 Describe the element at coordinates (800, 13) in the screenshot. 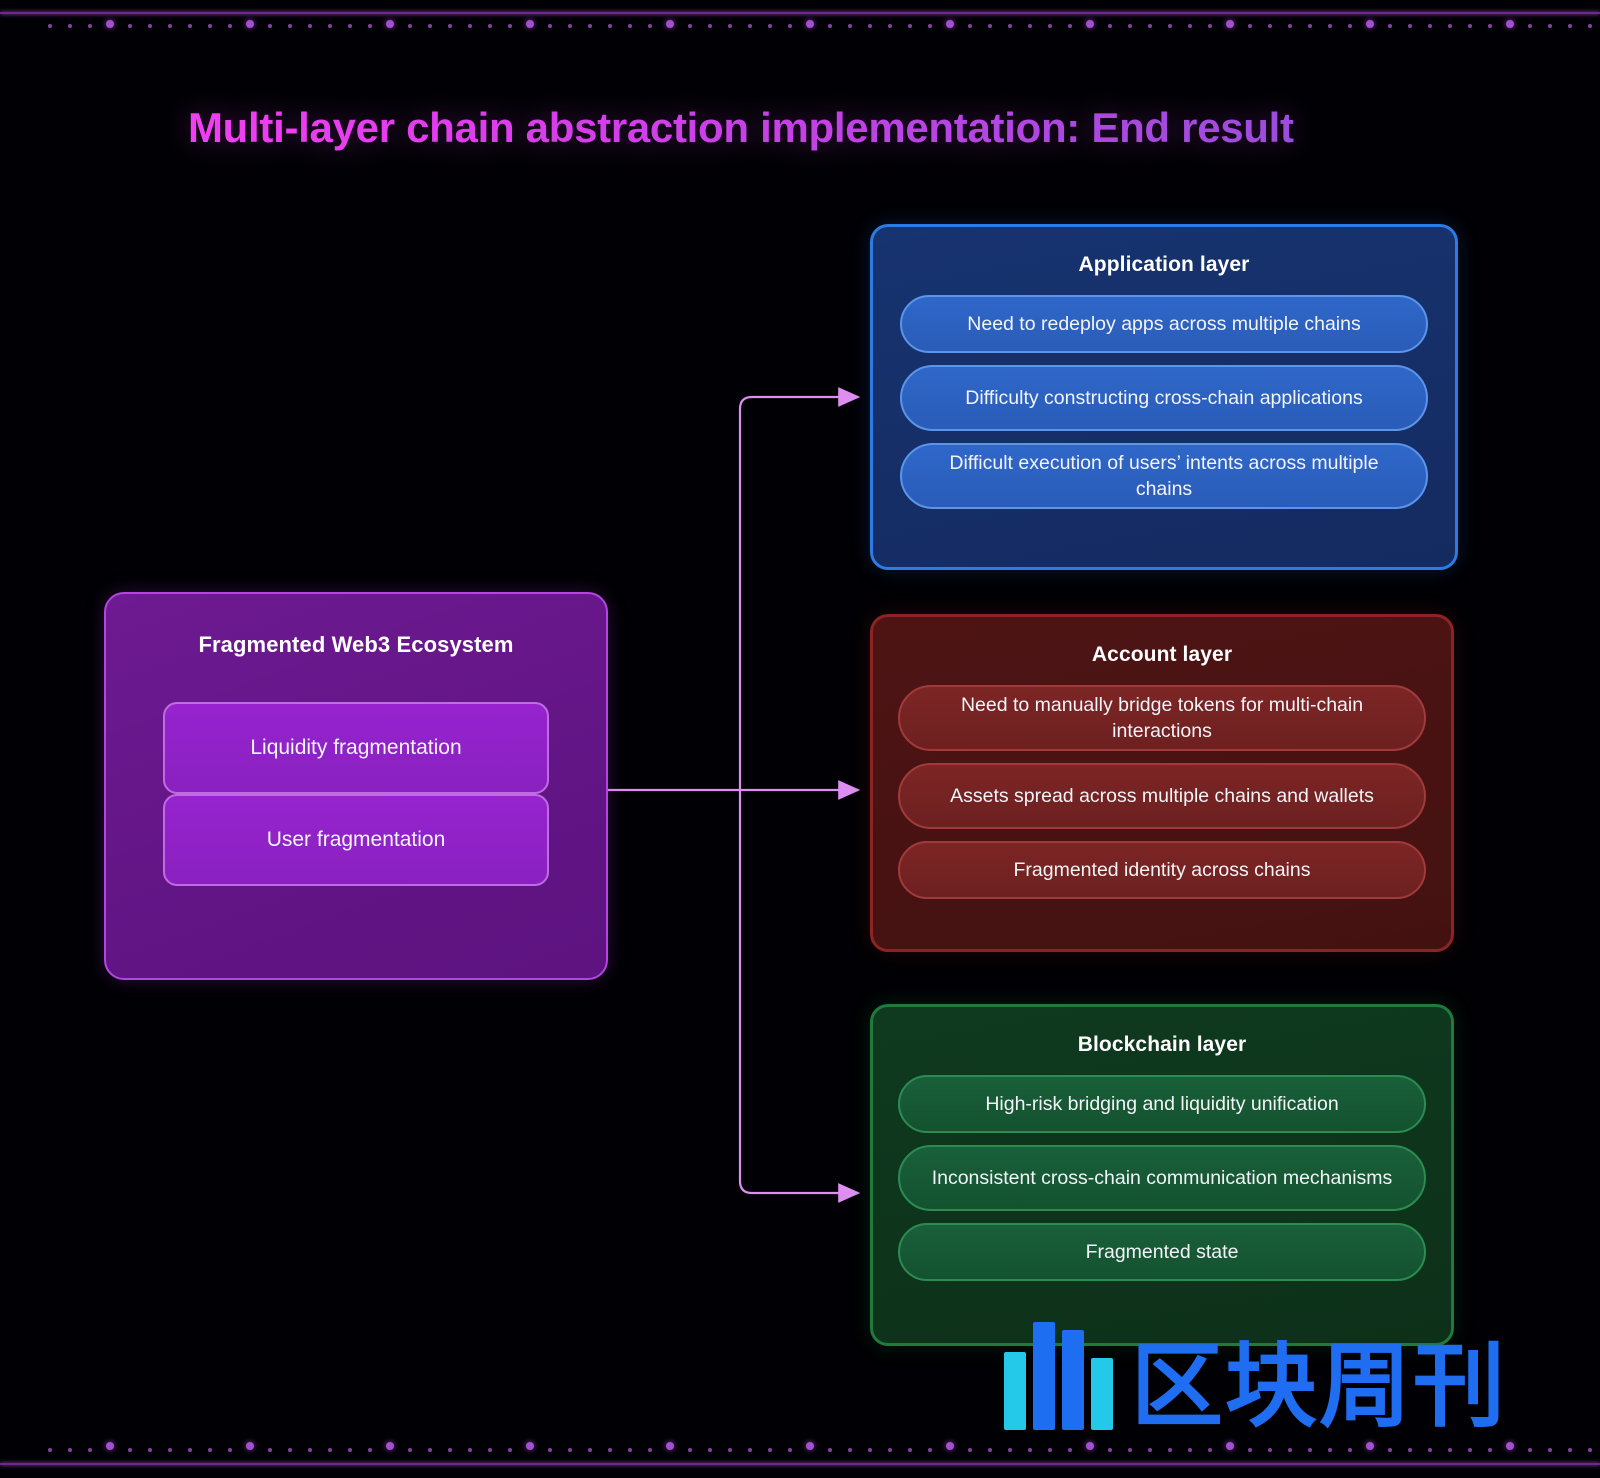

I see `top-rail-line` at that location.